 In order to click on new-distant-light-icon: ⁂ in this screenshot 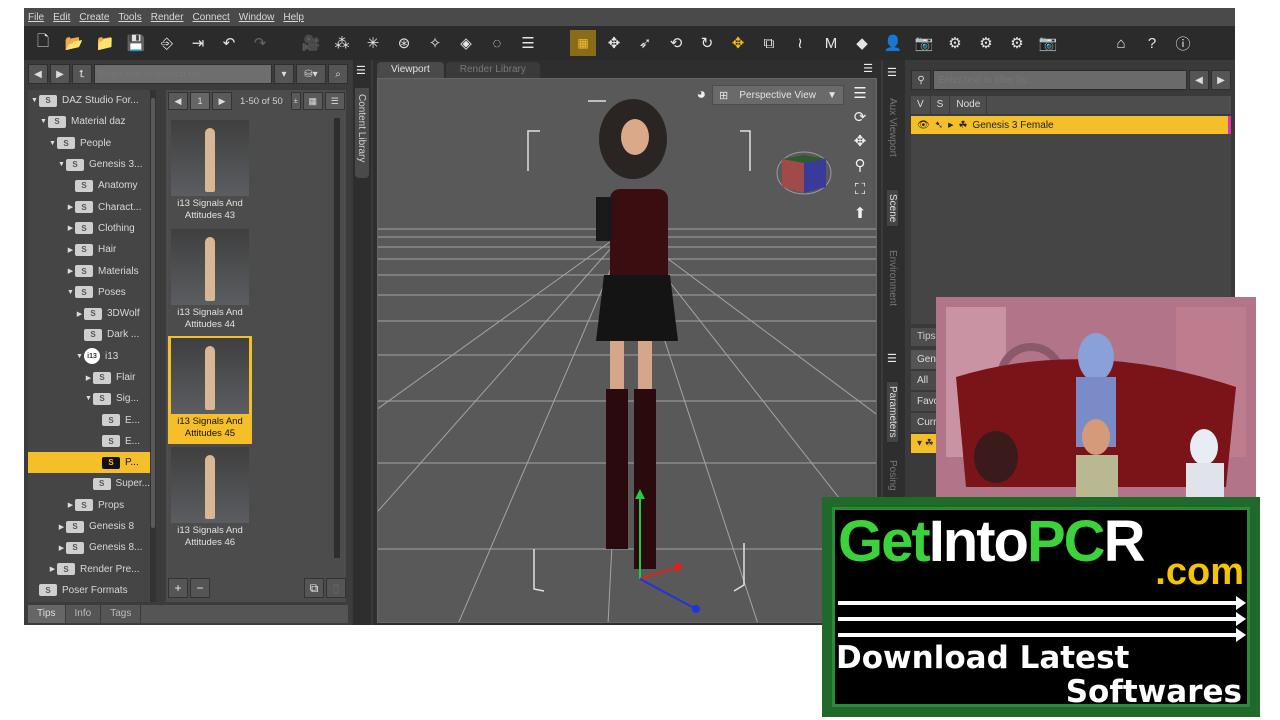, I will do `click(342, 43)`.